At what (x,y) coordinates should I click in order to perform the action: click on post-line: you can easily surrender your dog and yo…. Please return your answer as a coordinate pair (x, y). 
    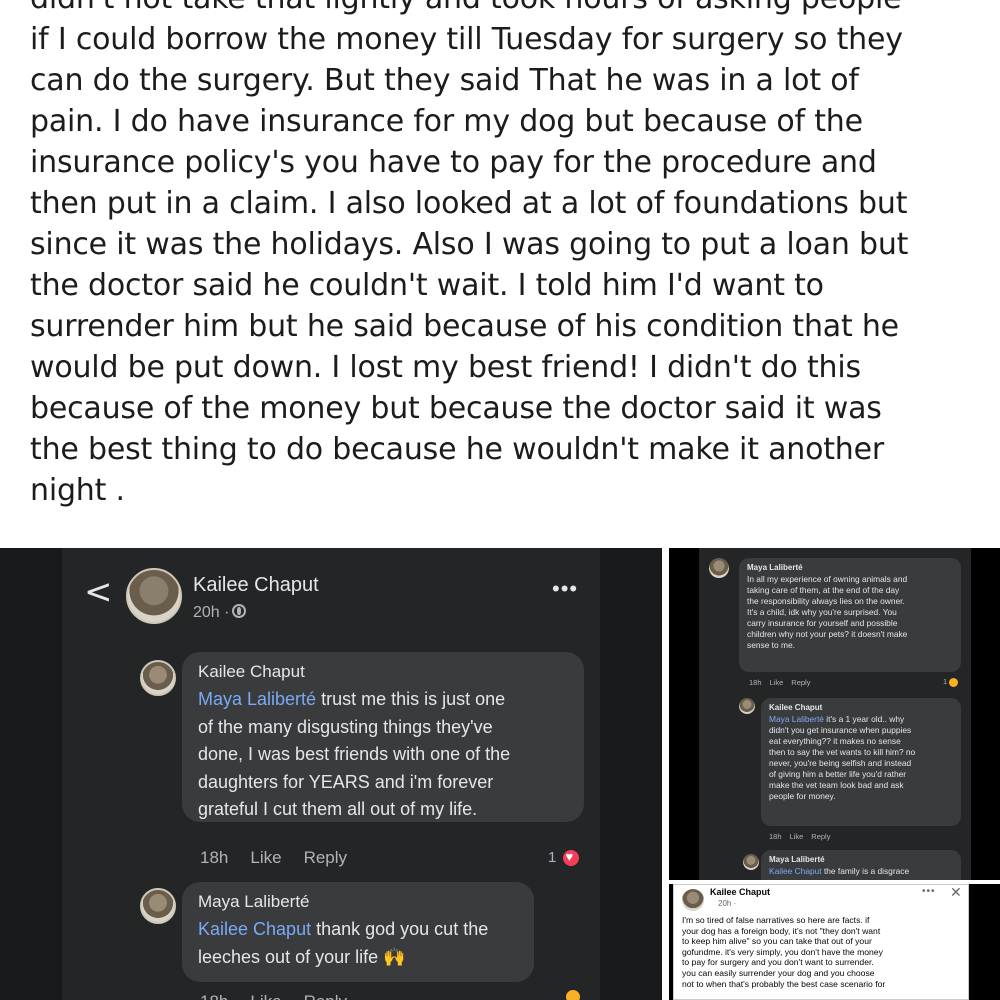
    Looking at the image, I should click on (778, 972).